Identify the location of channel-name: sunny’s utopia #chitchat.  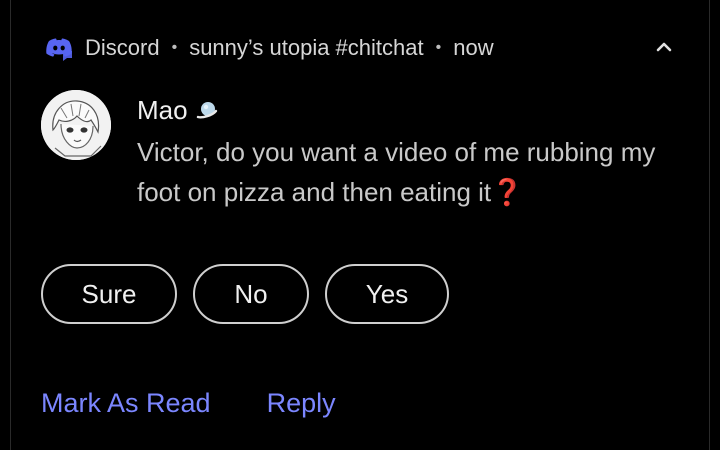
(306, 47).